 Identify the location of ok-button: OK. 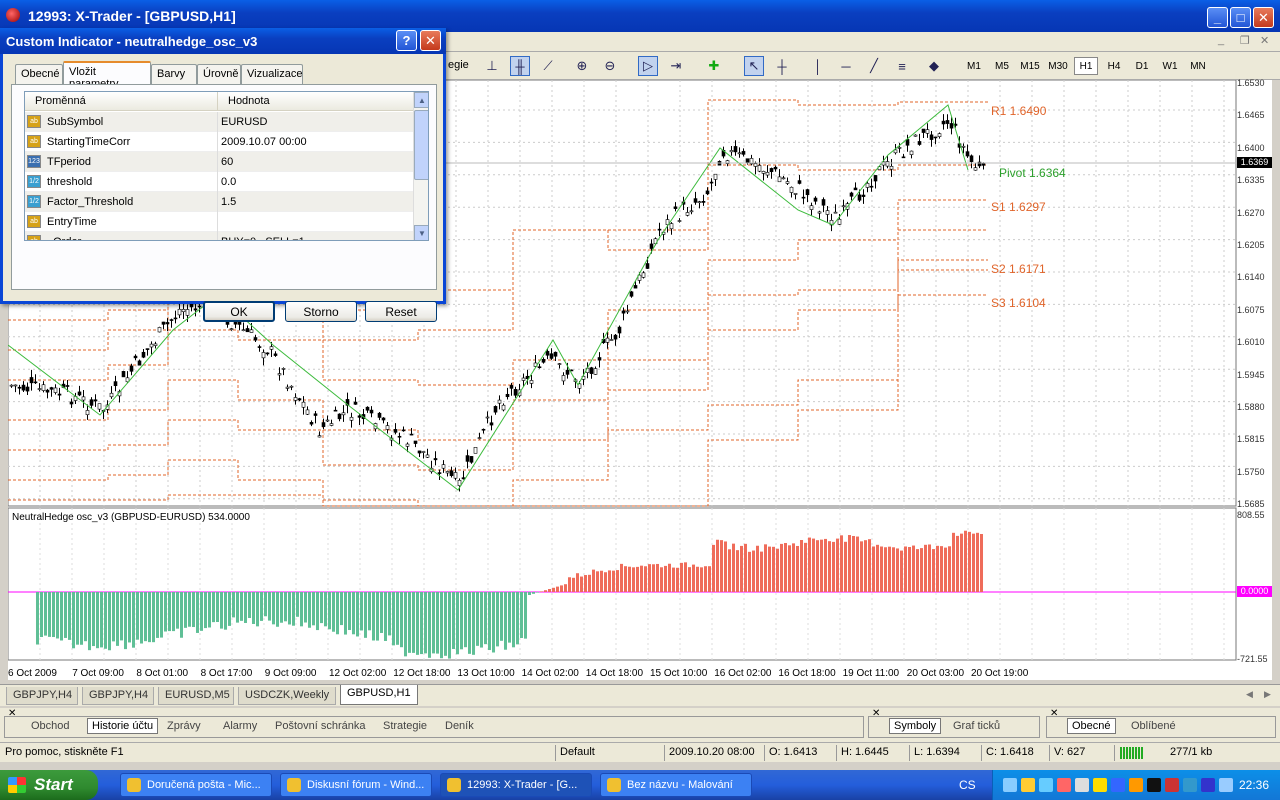
(239, 311).